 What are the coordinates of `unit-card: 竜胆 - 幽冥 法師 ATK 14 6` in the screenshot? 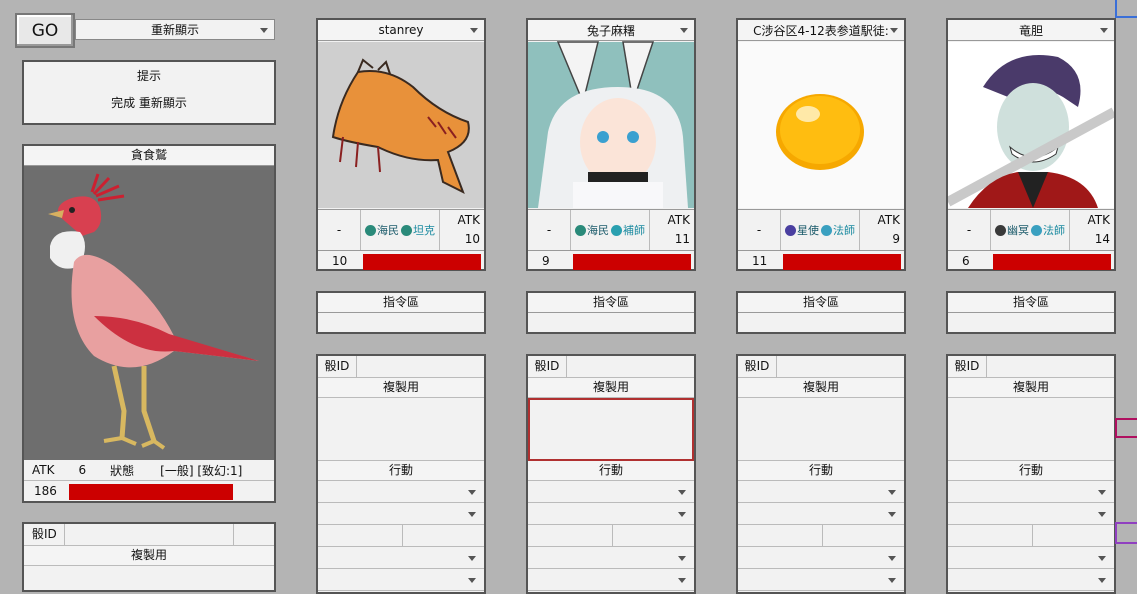 It's located at (1031, 144).